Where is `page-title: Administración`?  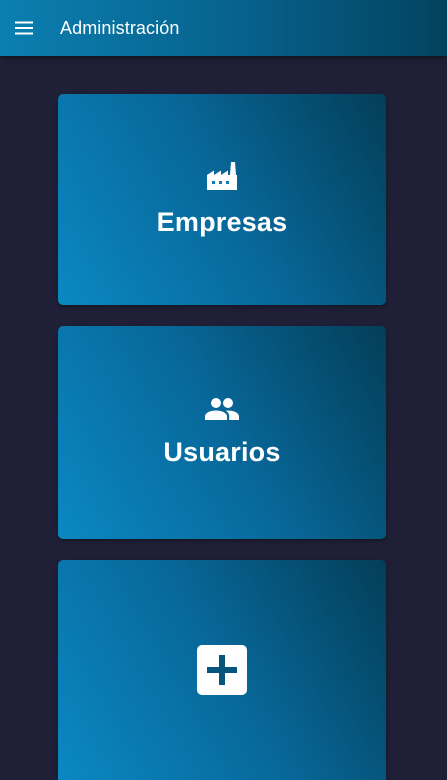 page-title: Administración is located at coordinates (120, 27).